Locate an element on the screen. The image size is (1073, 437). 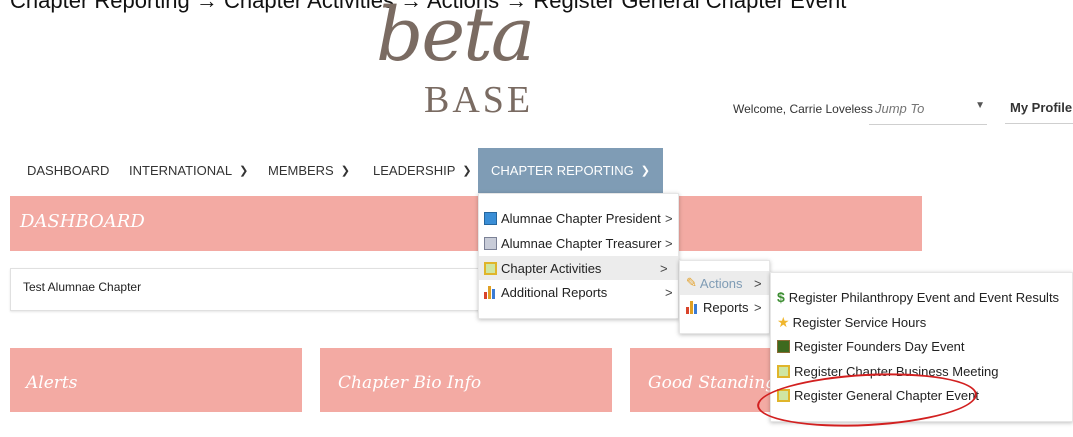
menu-item-label: Alumnae Chapter President is located at coordinates (581, 218).